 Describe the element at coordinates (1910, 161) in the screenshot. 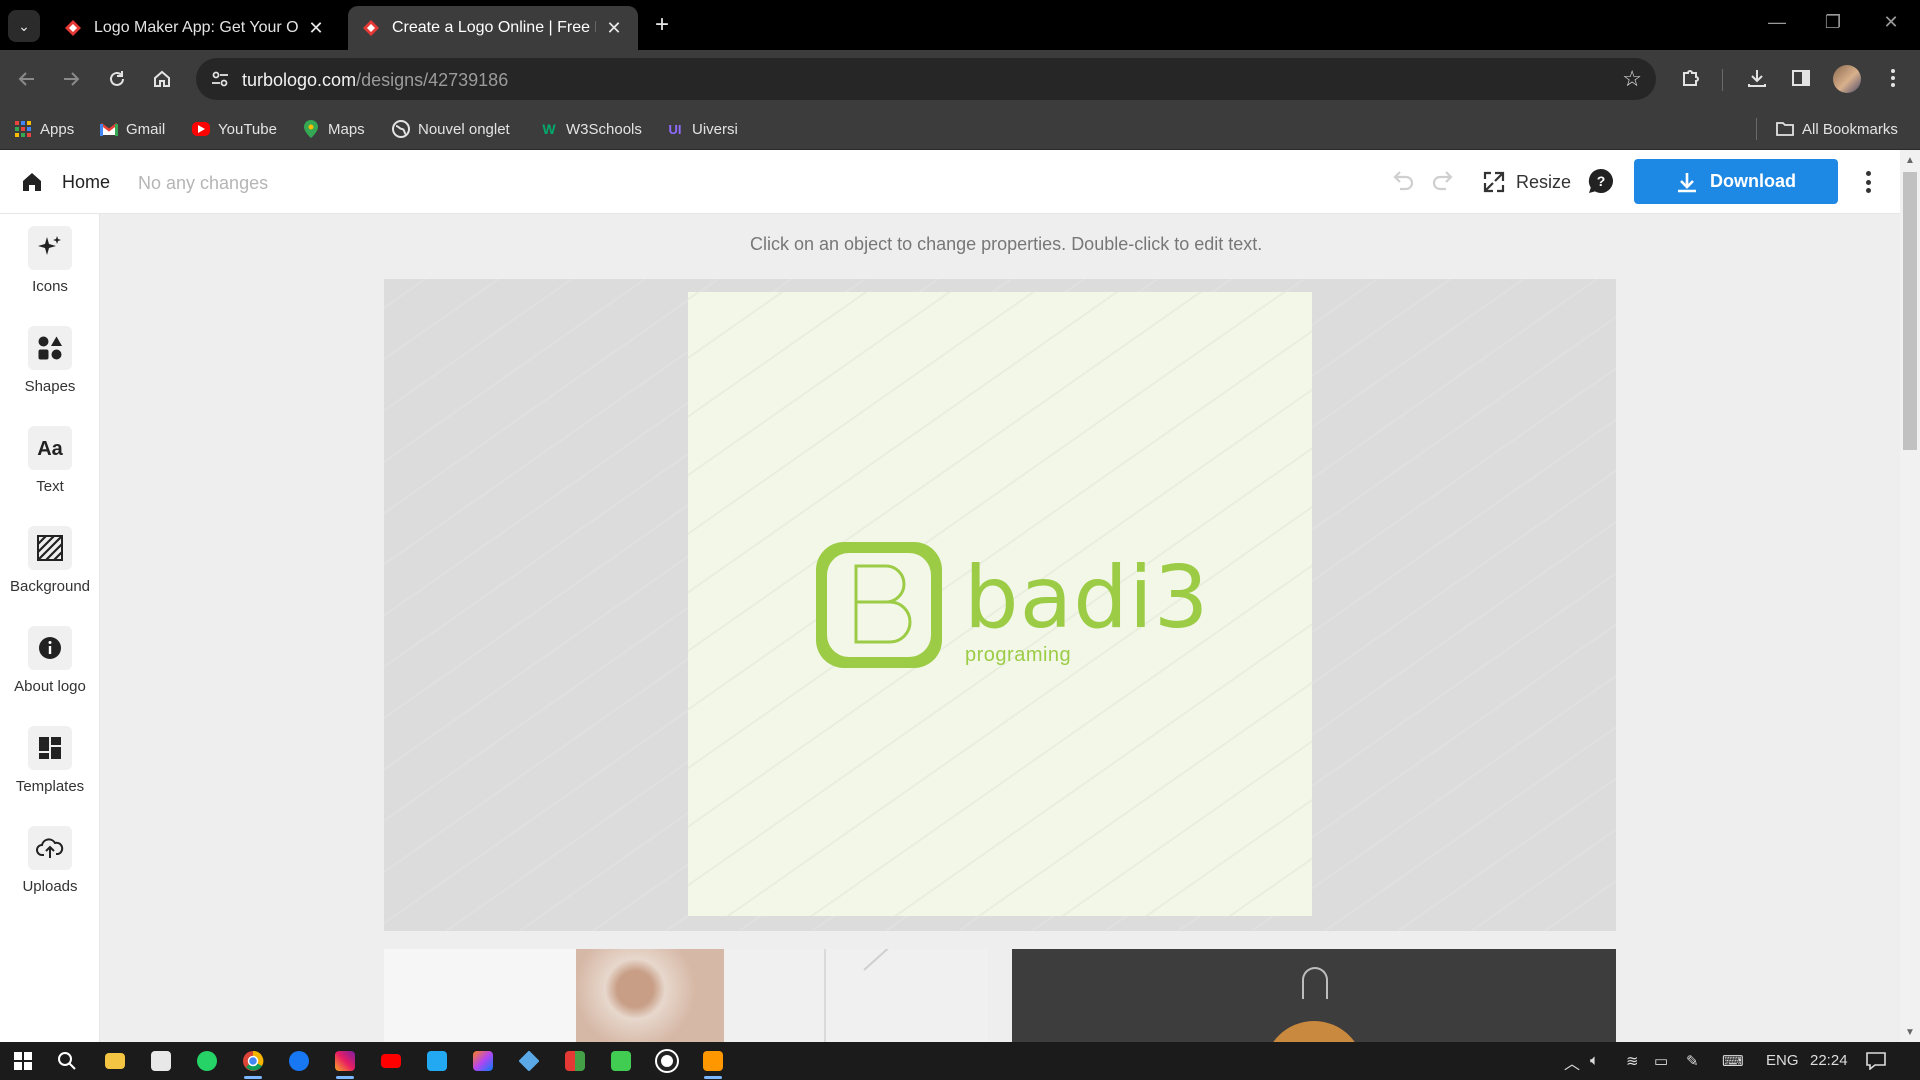

I see `scroll-up-arrow-icon: ▲` at that location.